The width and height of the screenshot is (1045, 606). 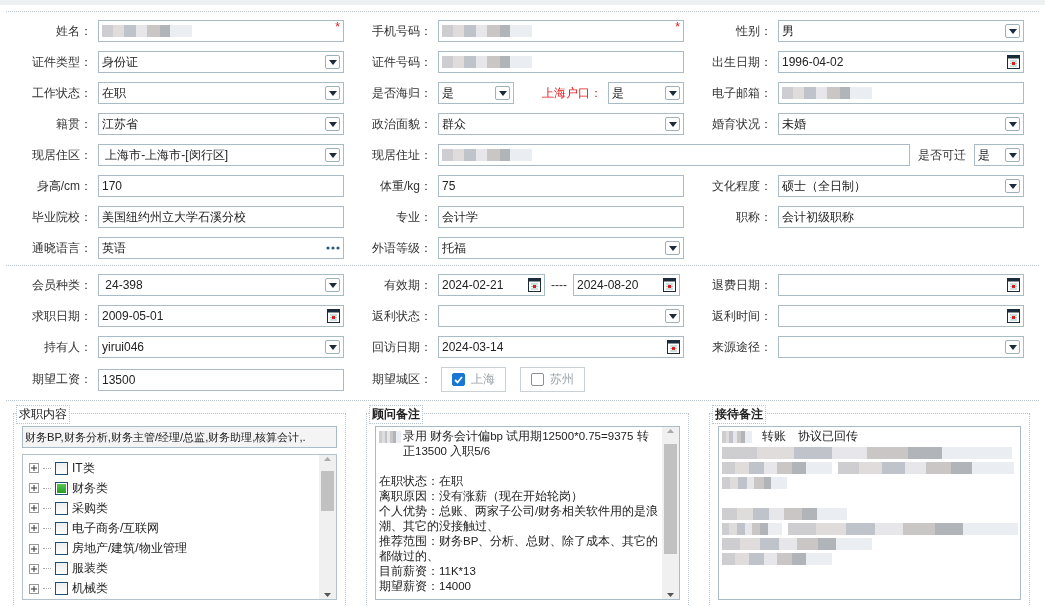 What do you see at coordinates (221, 248) in the screenshot?
I see `picker-field: 英语` at bounding box center [221, 248].